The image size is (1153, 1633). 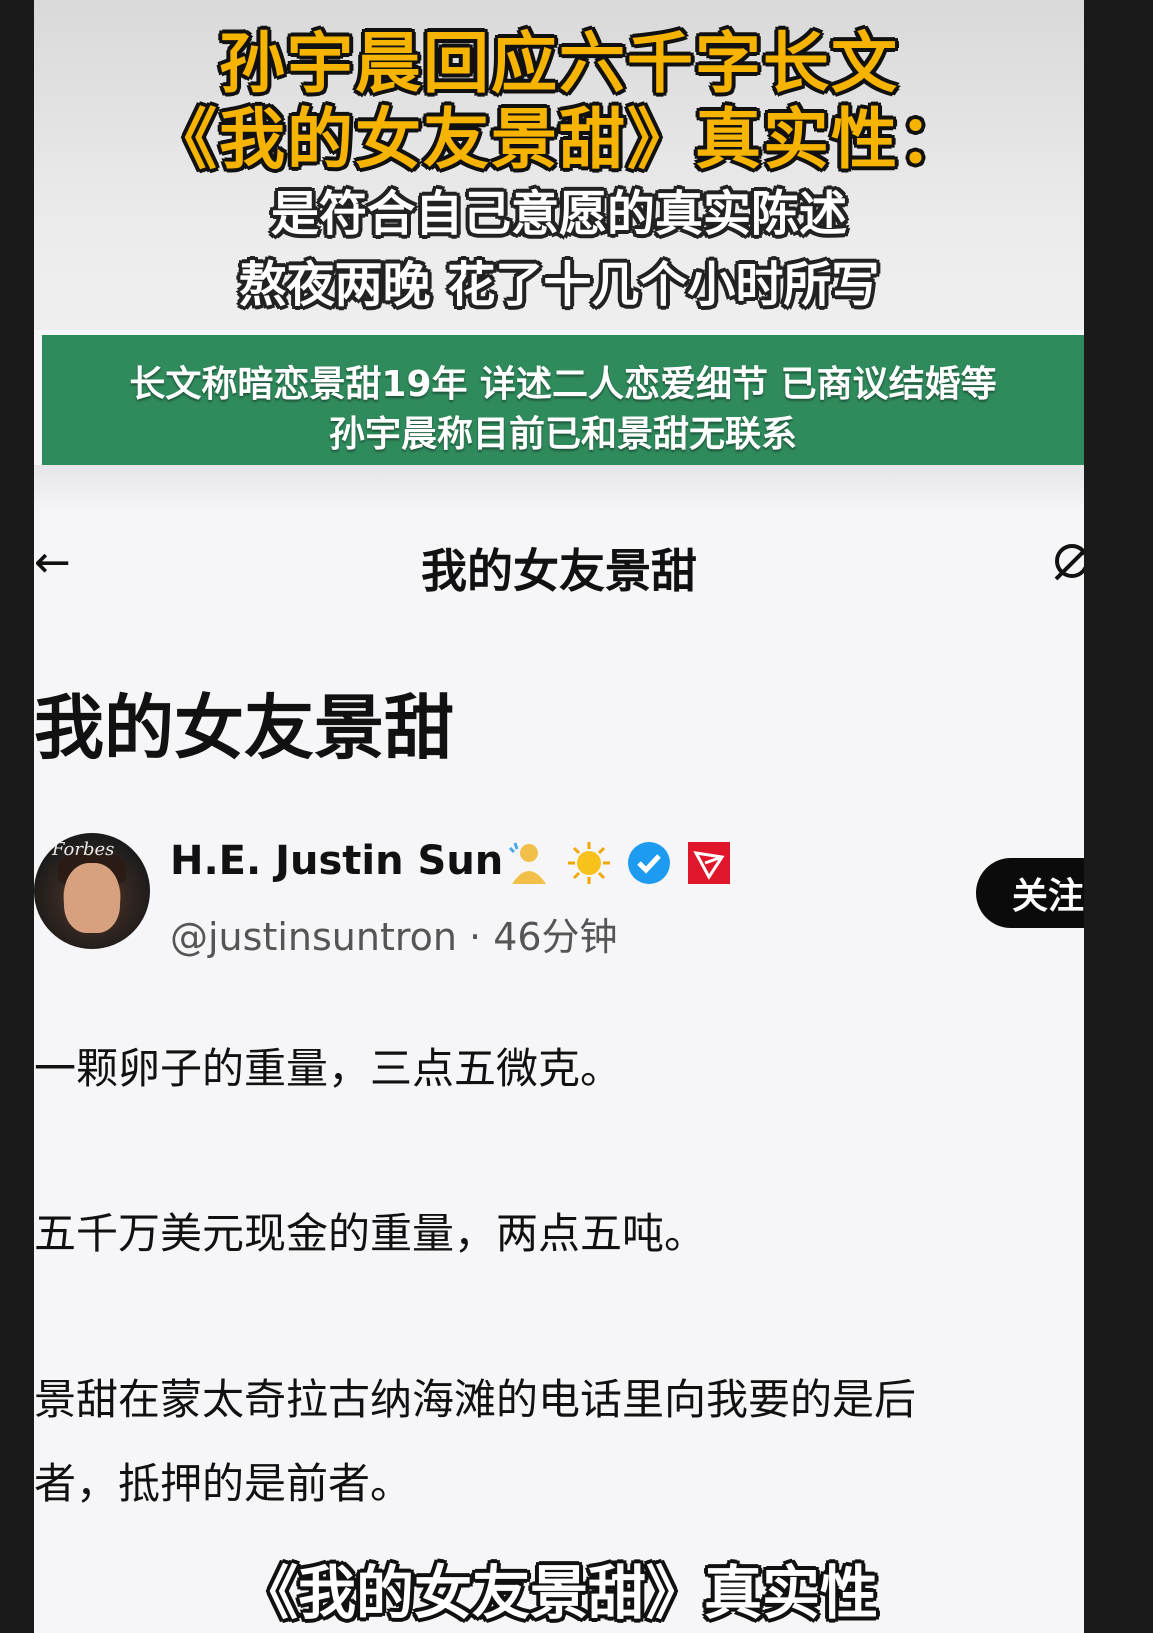 What do you see at coordinates (559, 285) in the screenshot?
I see `headline-line-4: 熬夜两晚 花了十几个小时所写` at bounding box center [559, 285].